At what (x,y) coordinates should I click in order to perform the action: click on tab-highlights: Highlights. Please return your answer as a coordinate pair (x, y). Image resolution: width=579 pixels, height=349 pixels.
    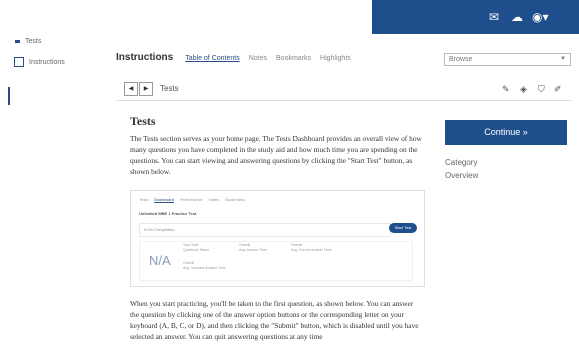
    Looking at the image, I should click on (335, 58).